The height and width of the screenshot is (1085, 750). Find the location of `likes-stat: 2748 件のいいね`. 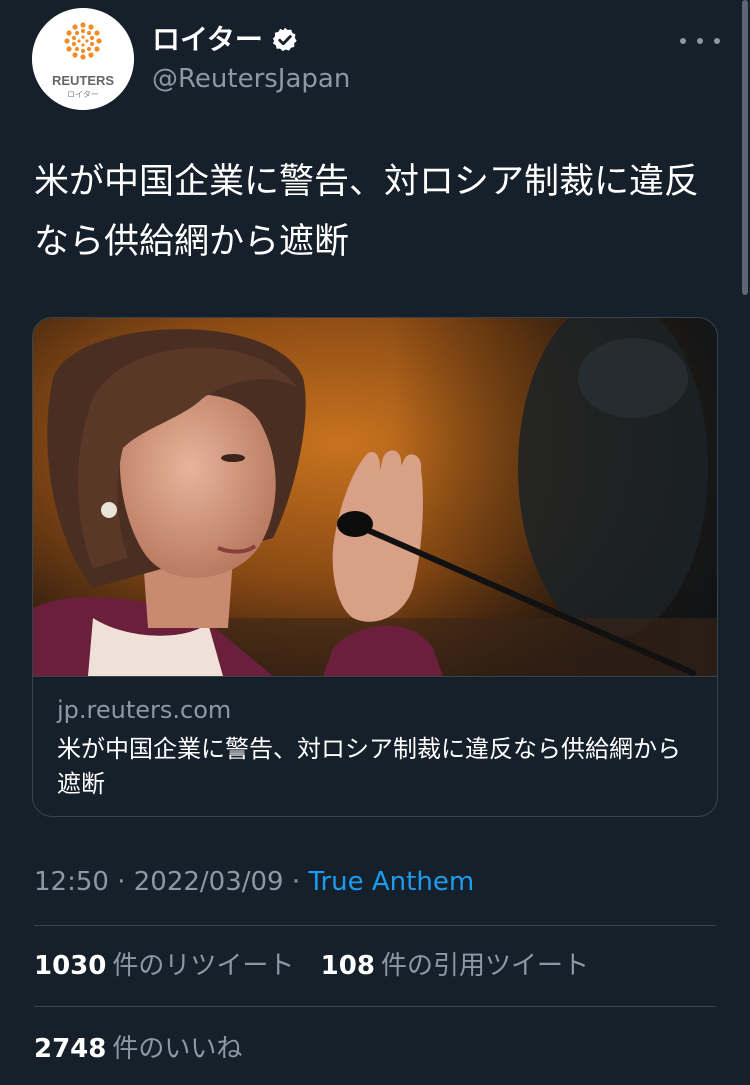

likes-stat: 2748 件のいいね is located at coordinates (138, 1049).